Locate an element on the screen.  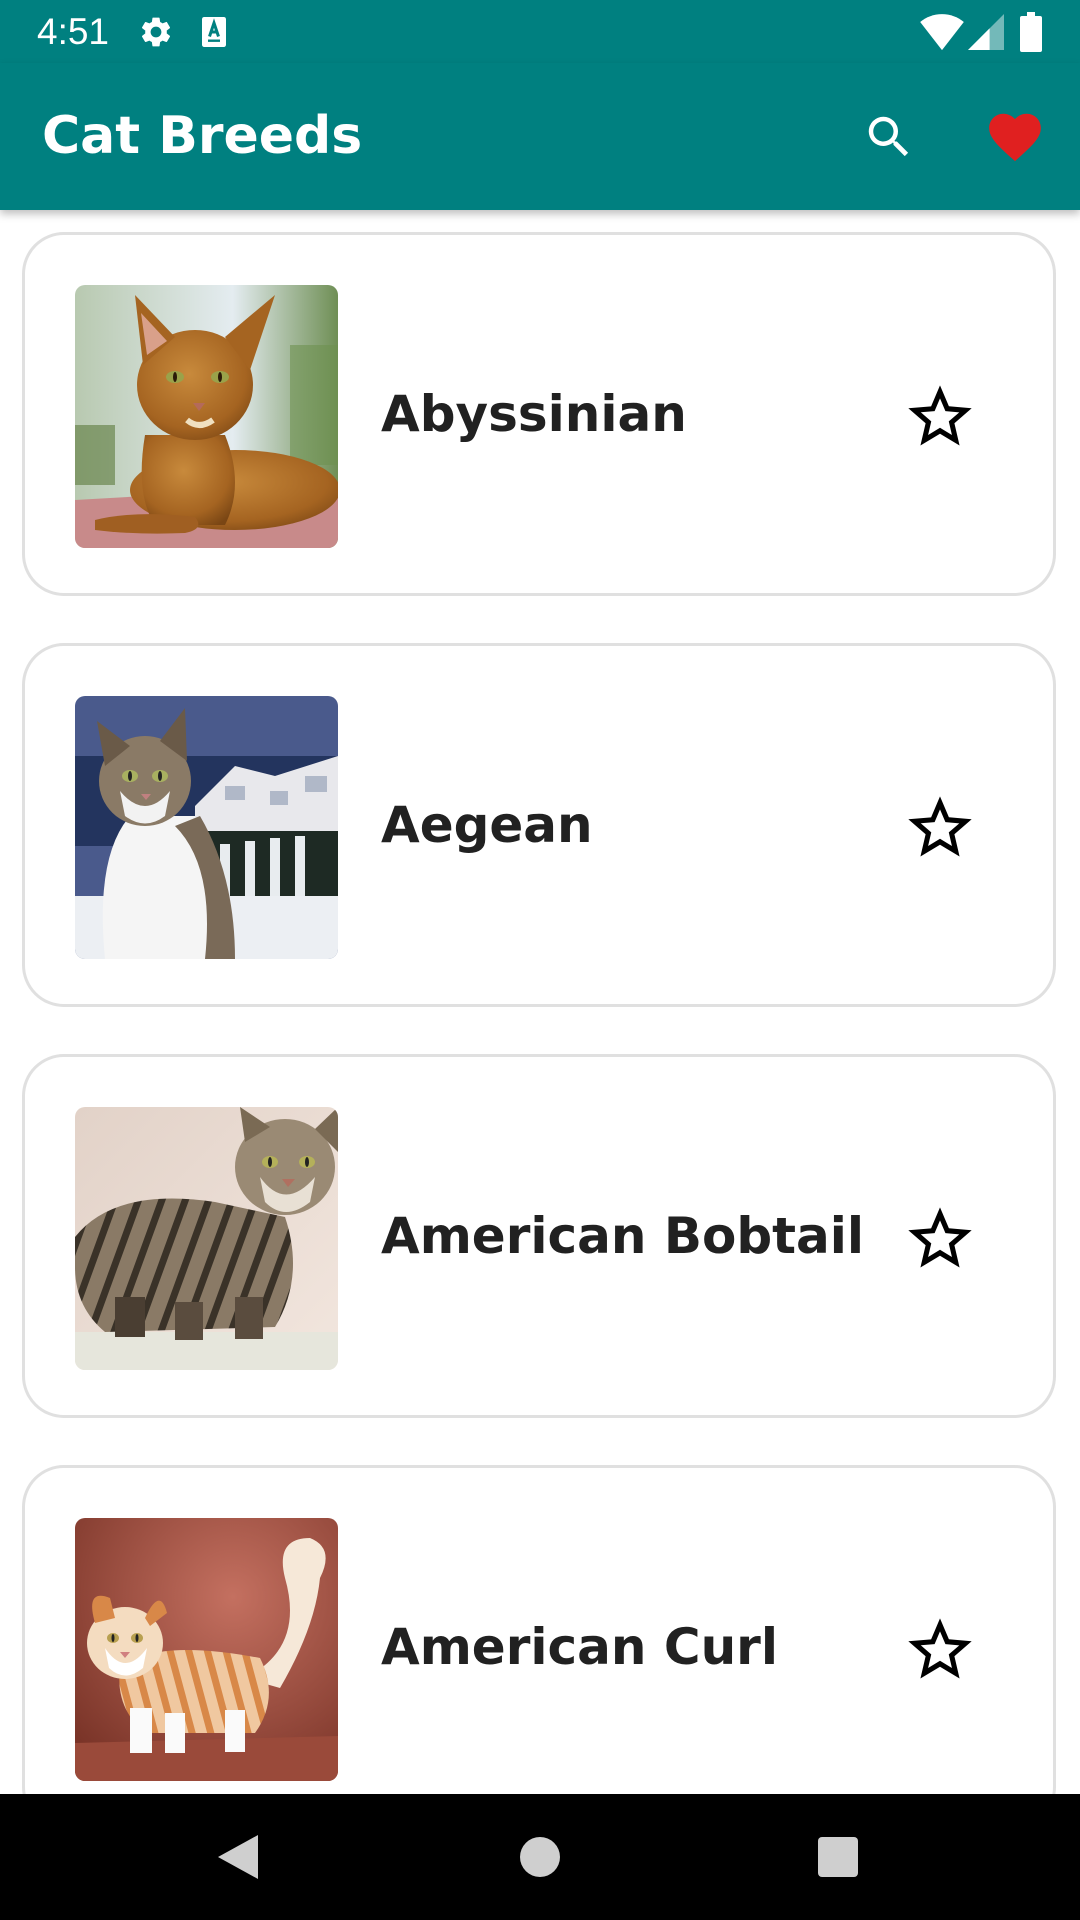
american-curl-cat-photo is located at coordinates (206, 1649).